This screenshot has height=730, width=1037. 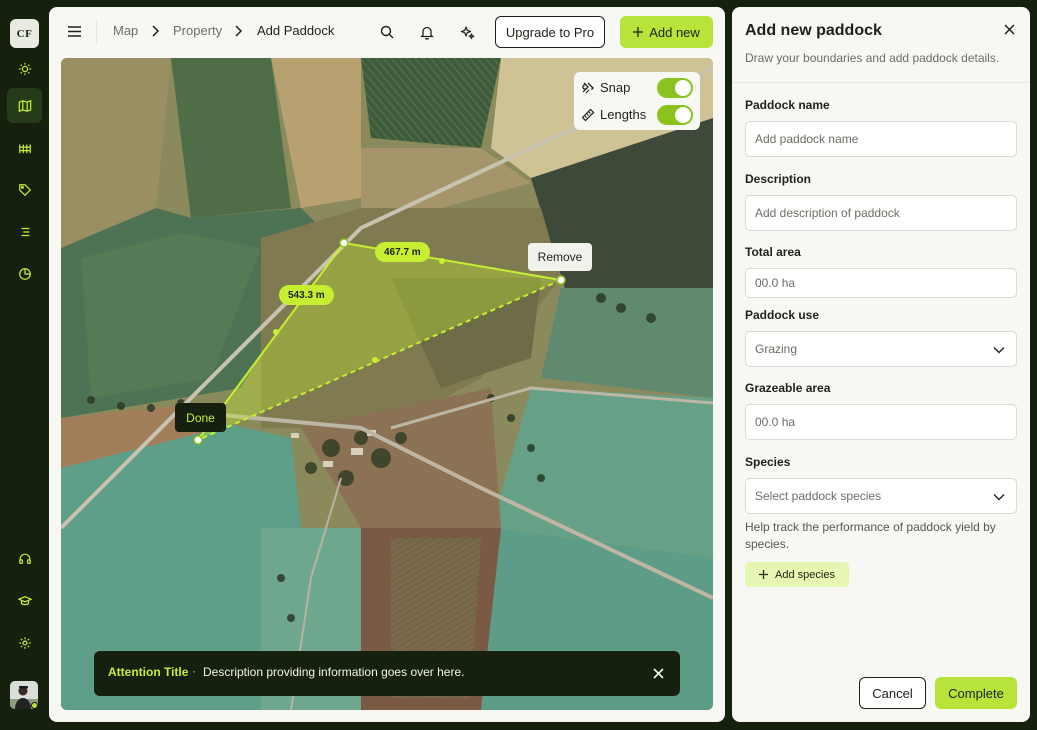 I want to click on paddock-name-input, so click(x=881, y=139).